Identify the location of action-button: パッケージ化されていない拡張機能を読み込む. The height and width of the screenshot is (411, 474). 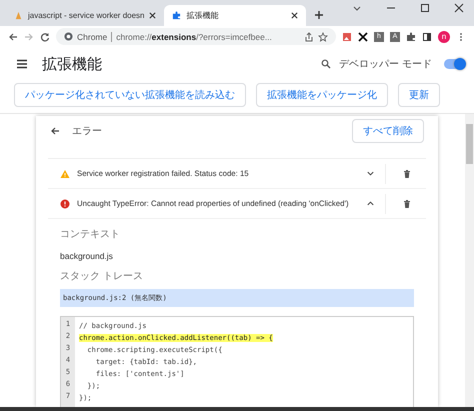
(130, 95).